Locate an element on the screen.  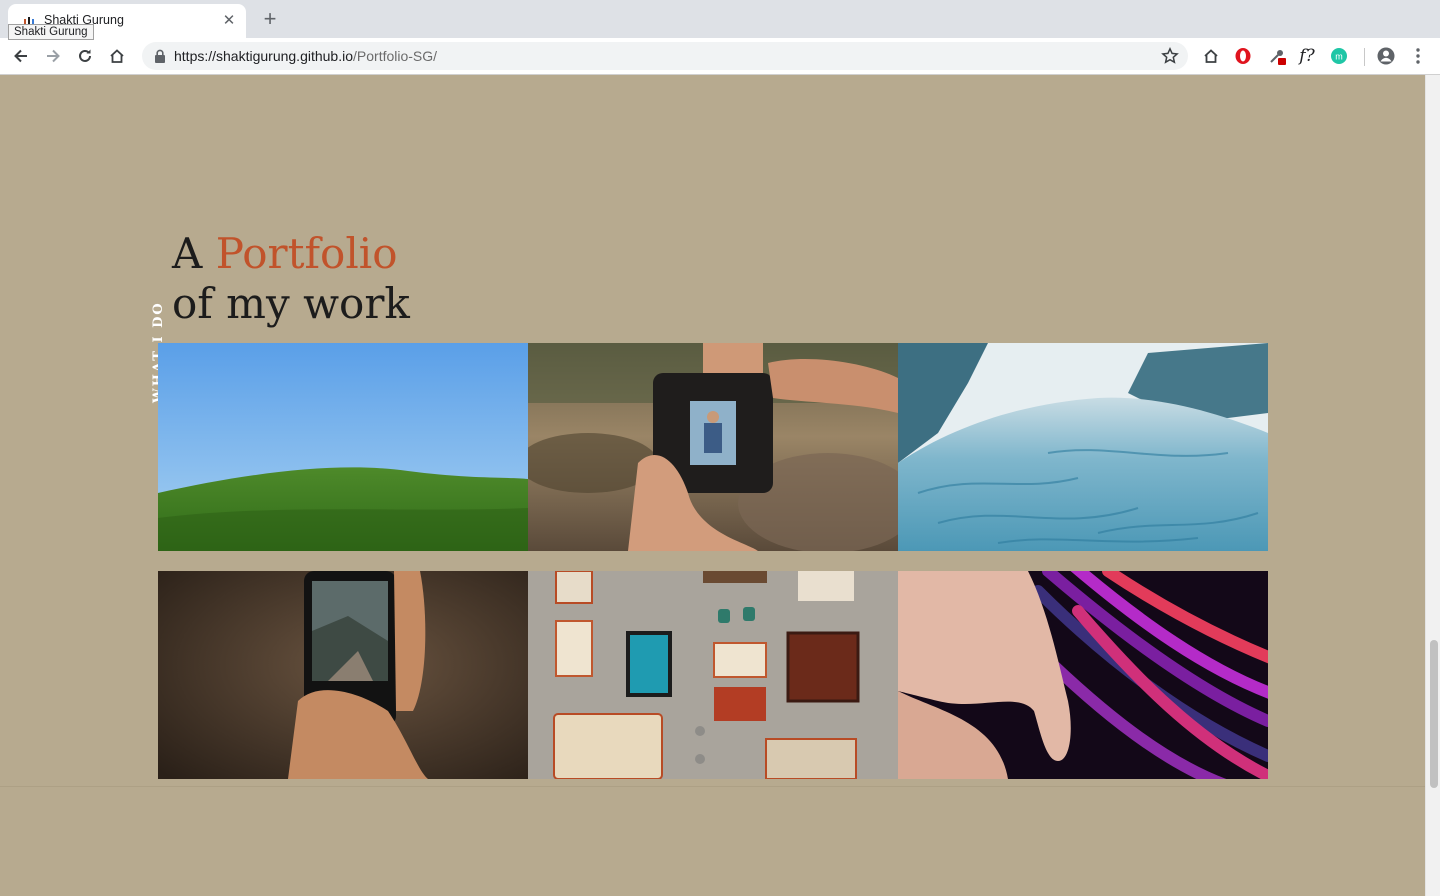
reload-icon is located at coordinates (85, 56).